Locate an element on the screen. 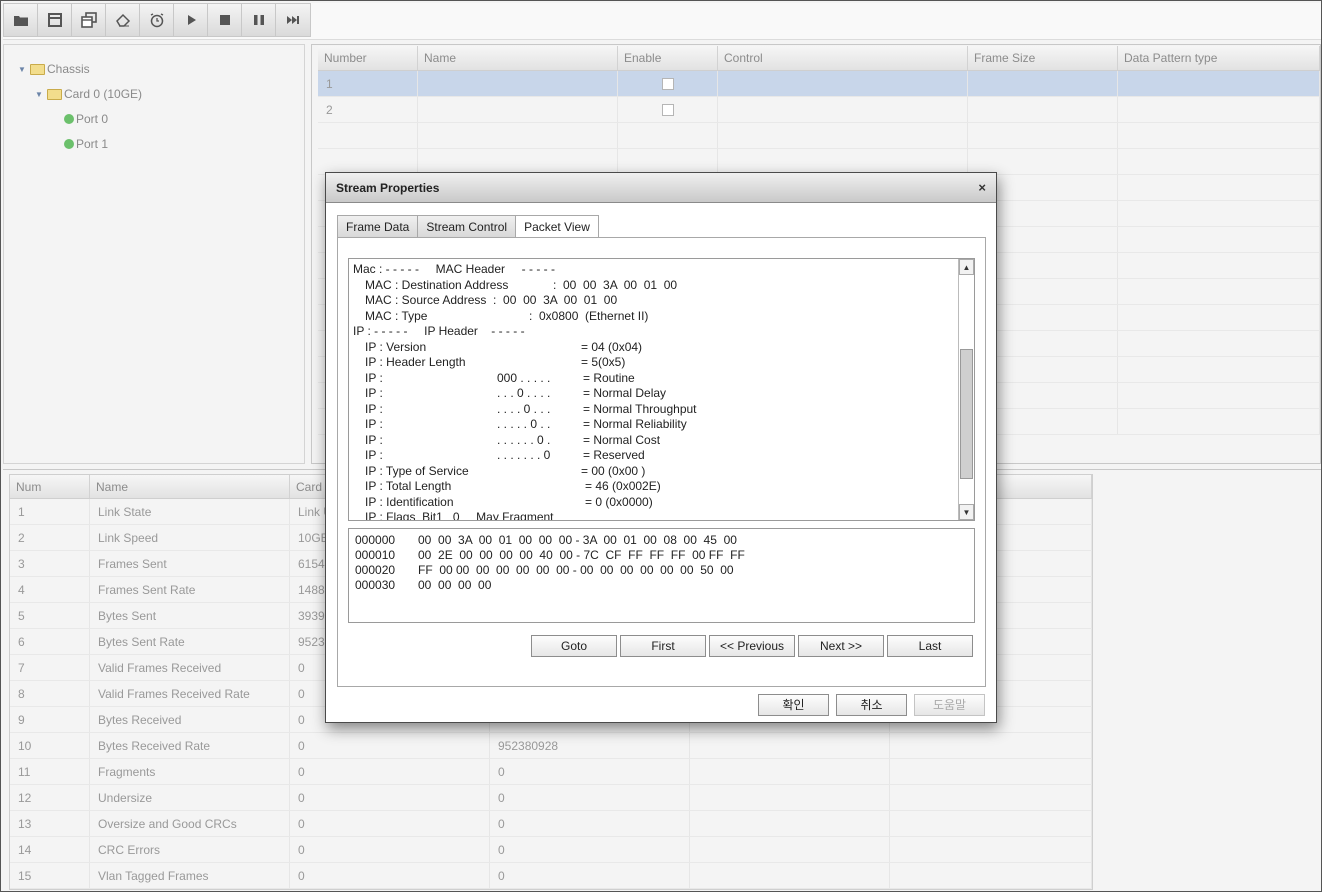 Image resolution: width=1322 pixels, height=892 pixels. statistics-row: 12 Undersize 0 0 is located at coordinates (551, 798).